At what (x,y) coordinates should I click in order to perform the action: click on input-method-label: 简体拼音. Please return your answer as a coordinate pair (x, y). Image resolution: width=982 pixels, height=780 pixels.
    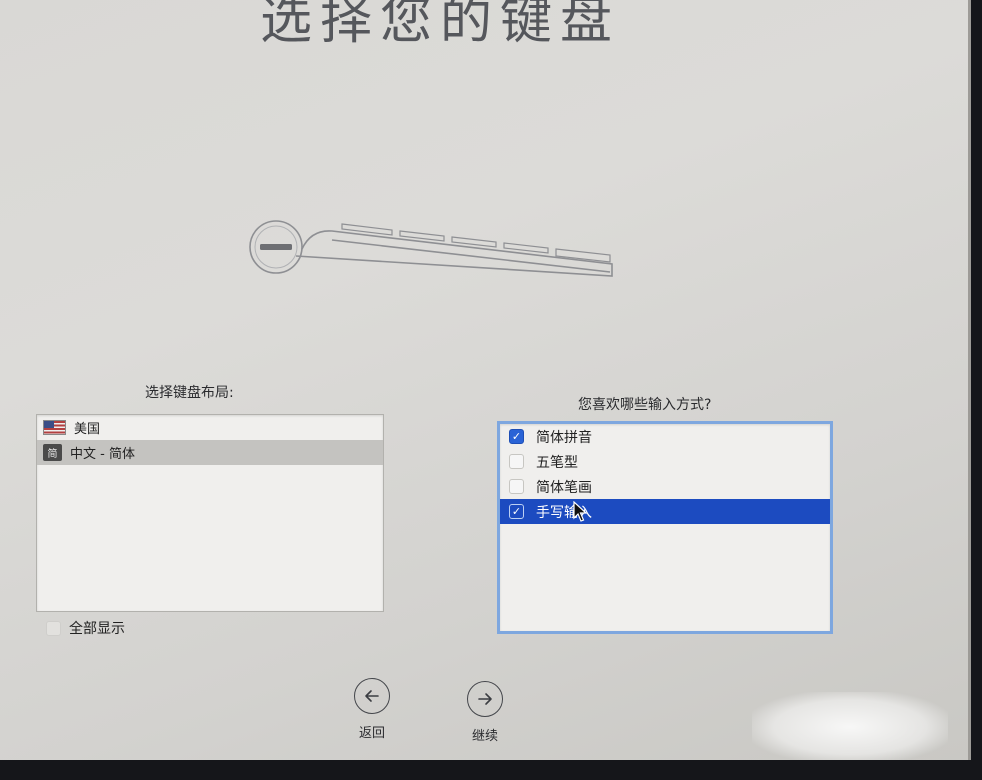
    Looking at the image, I should click on (564, 437).